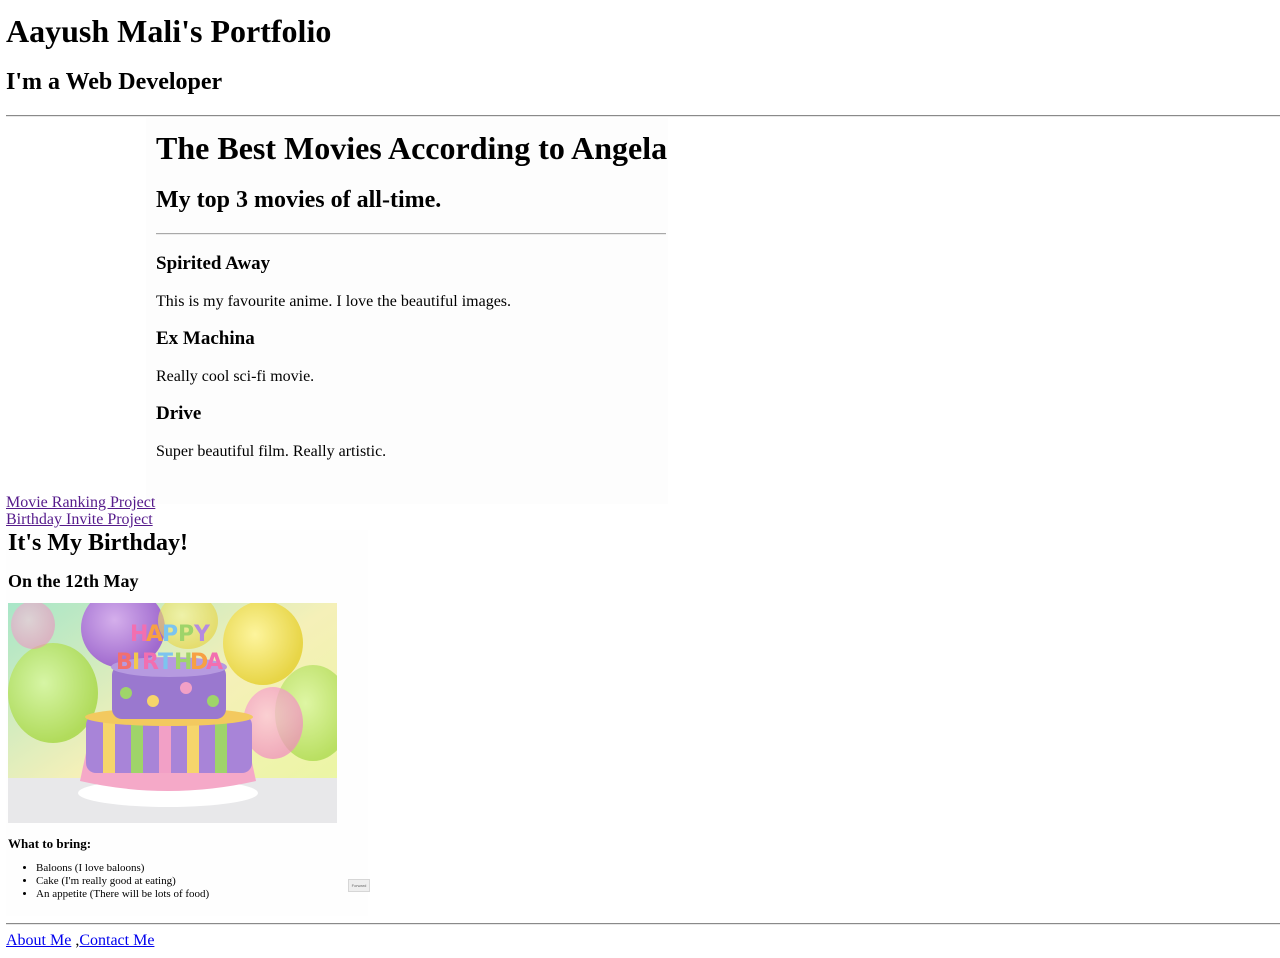 The image size is (1280, 958). I want to click on forward-button: Forward, so click(359, 885).